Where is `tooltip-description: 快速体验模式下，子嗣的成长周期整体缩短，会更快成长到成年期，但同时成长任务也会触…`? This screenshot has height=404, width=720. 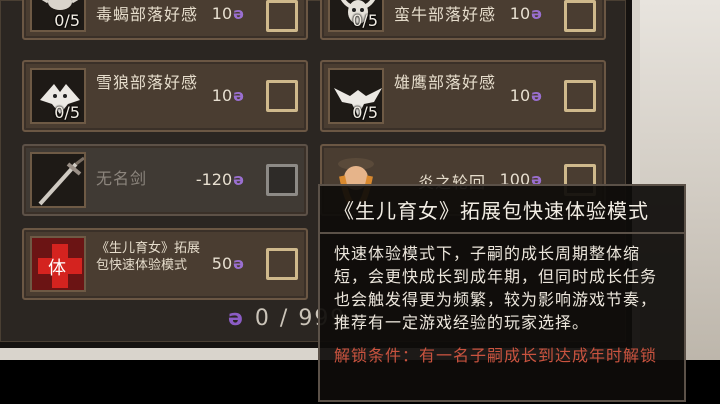
tooltip-description: 快速体验模式下，子嗣的成长周期整体缩短，会更快成长到成年期，但同时成长任务也会触… is located at coordinates (496, 288).